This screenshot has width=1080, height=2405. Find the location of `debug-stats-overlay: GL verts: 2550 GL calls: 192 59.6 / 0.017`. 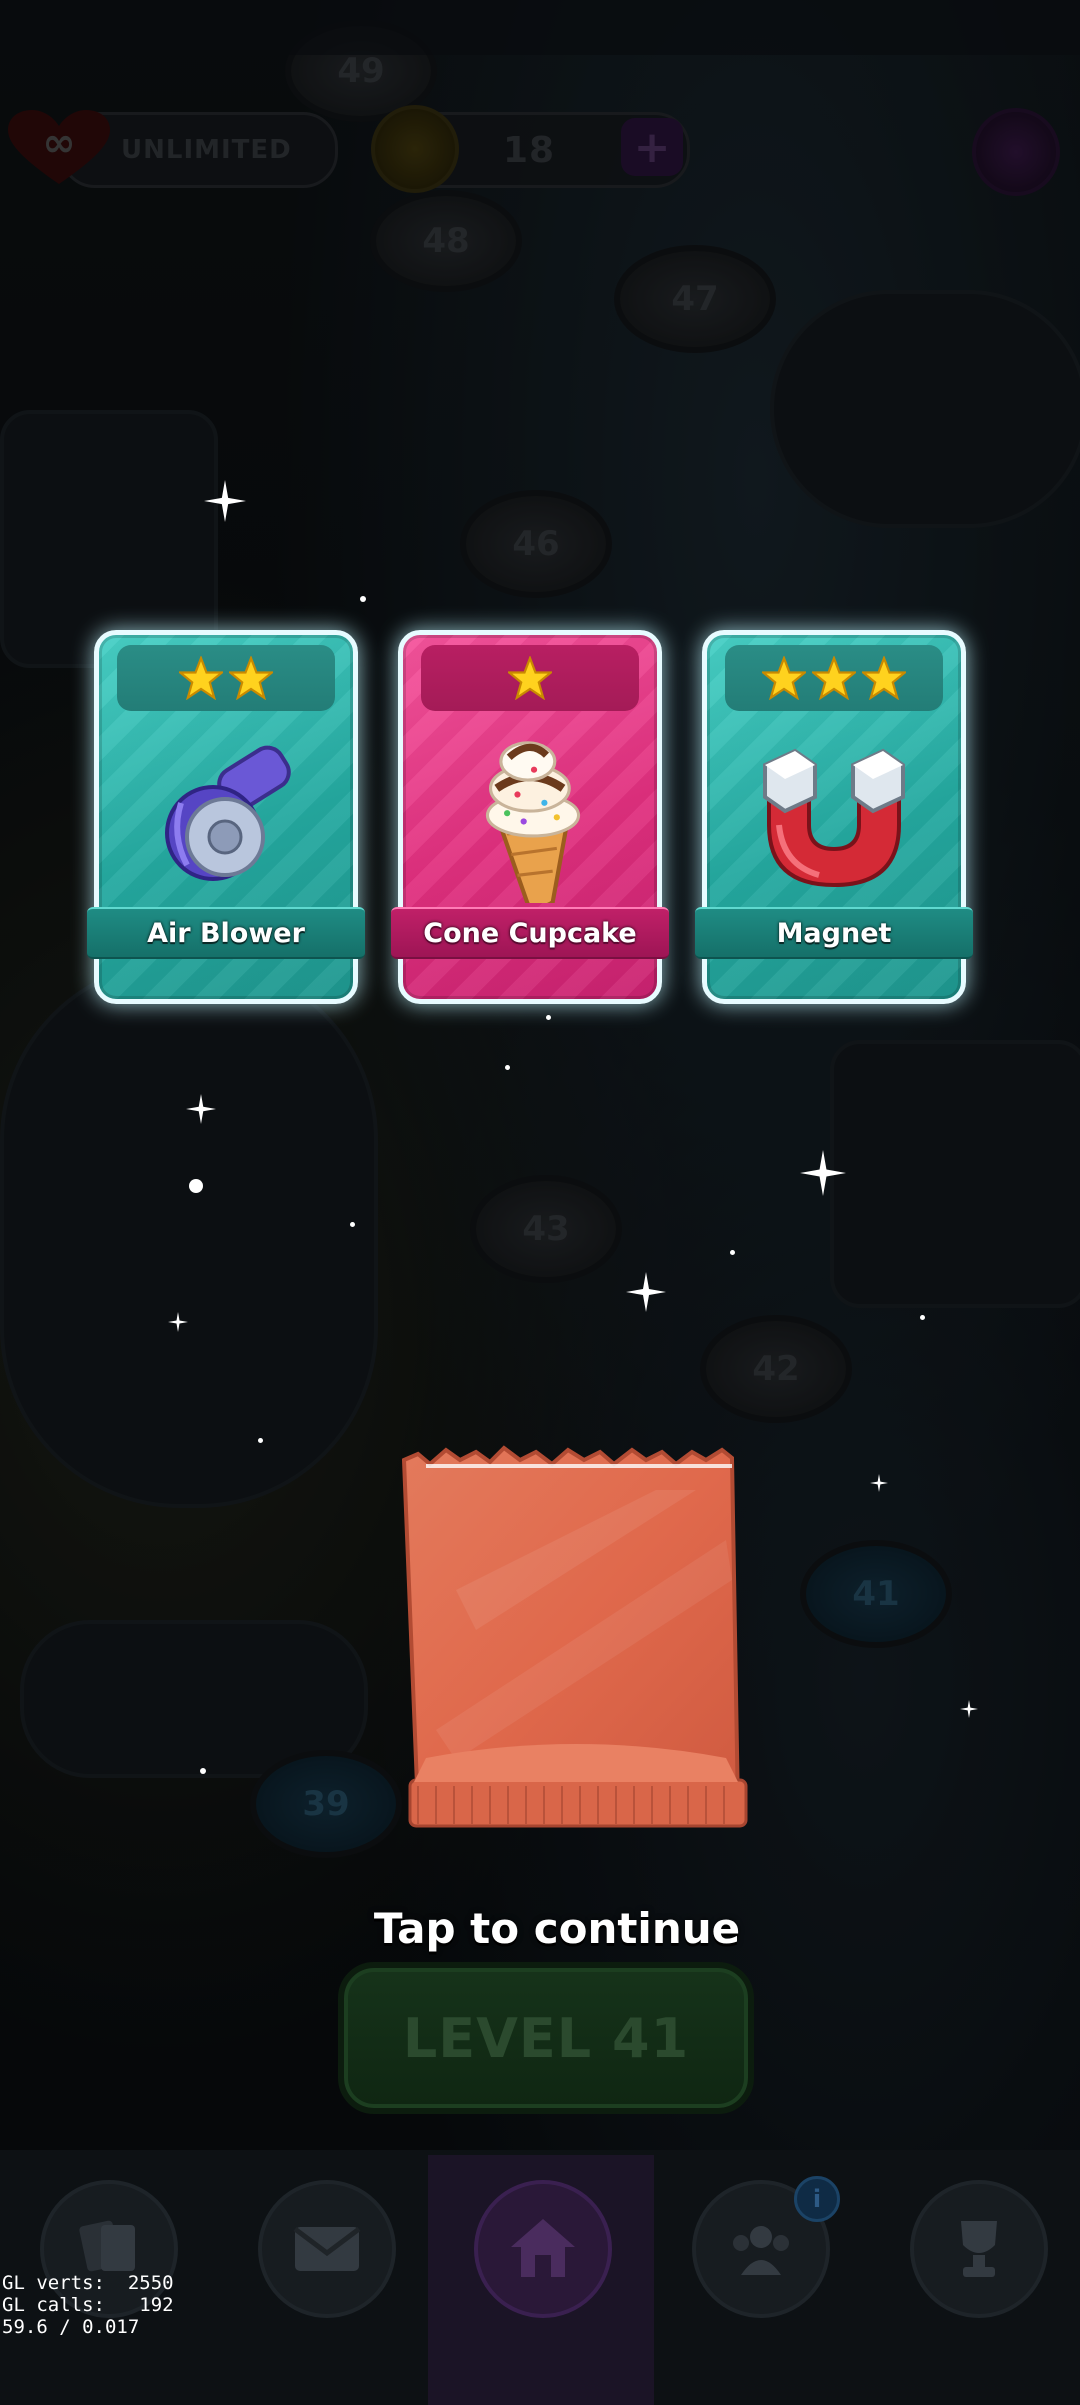

debug-stats-overlay: GL verts: 2550 GL calls: 192 59.6 / 0.017 is located at coordinates (88, 2305).